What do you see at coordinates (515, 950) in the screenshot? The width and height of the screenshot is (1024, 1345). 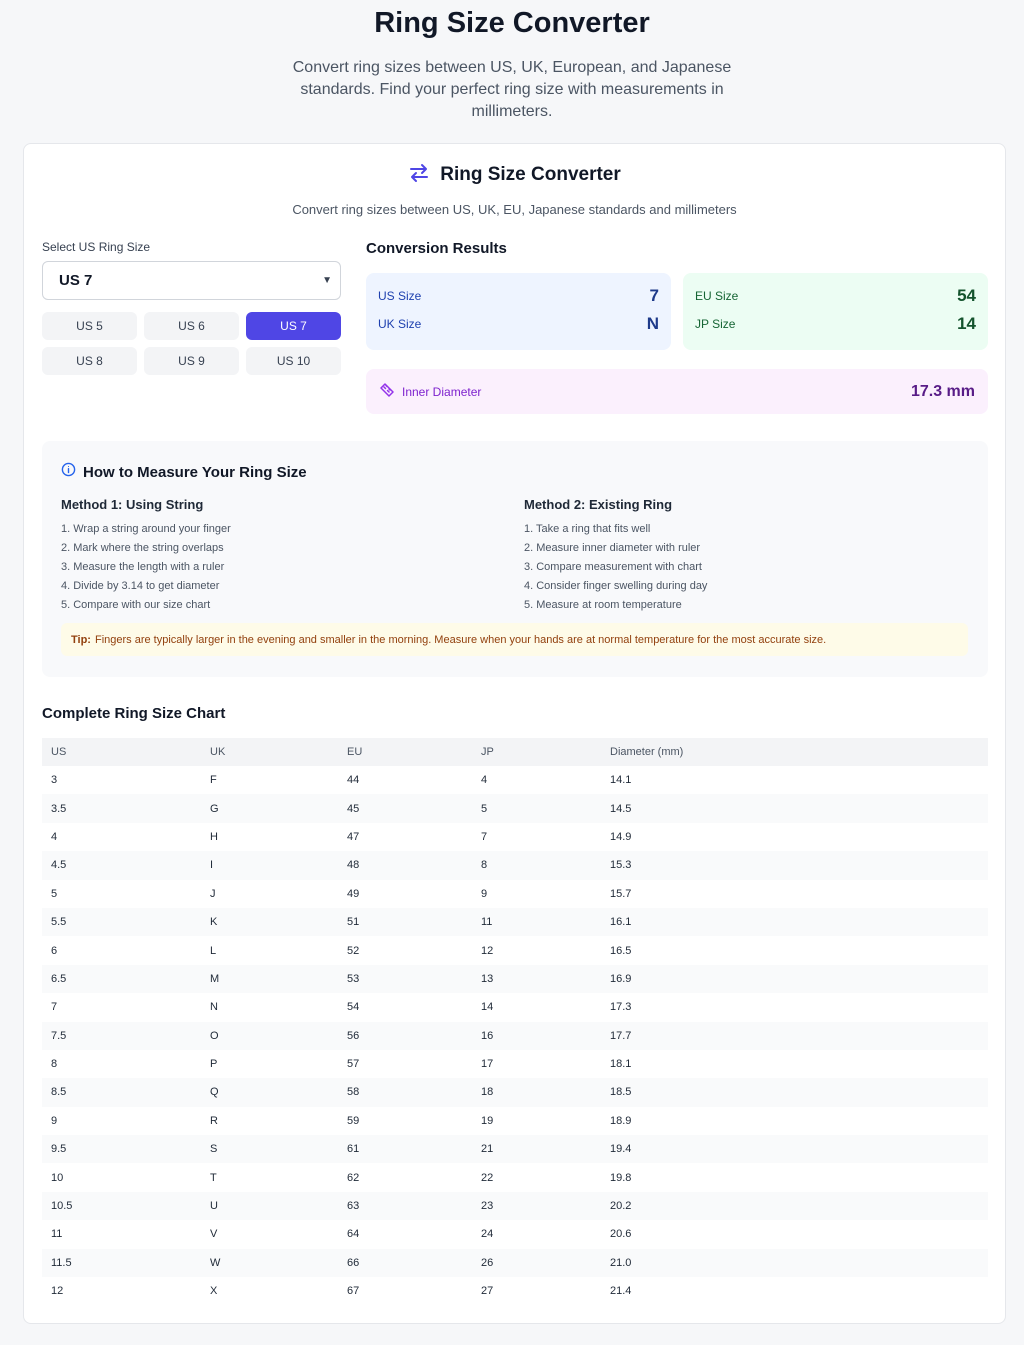 I see `table-row: 6 L 52 12 16.5` at bounding box center [515, 950].